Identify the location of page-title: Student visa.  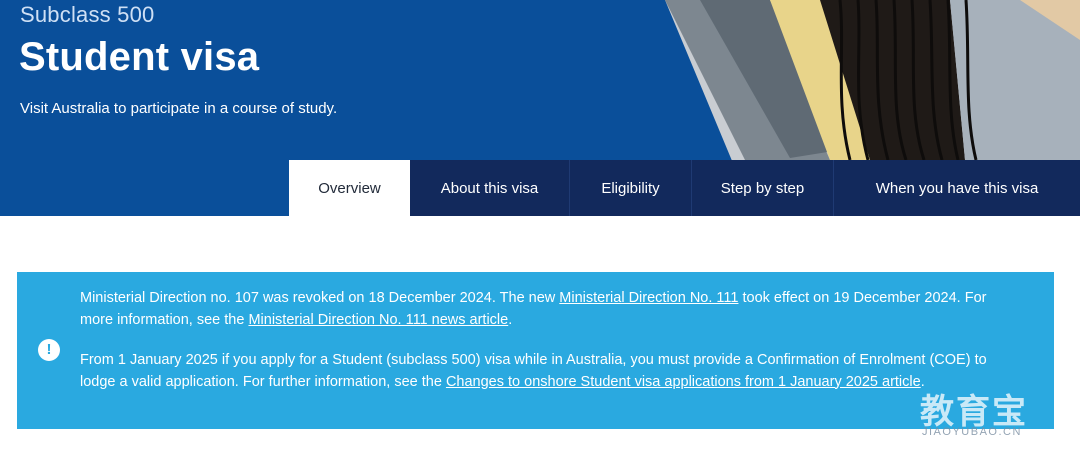
(139, 57).